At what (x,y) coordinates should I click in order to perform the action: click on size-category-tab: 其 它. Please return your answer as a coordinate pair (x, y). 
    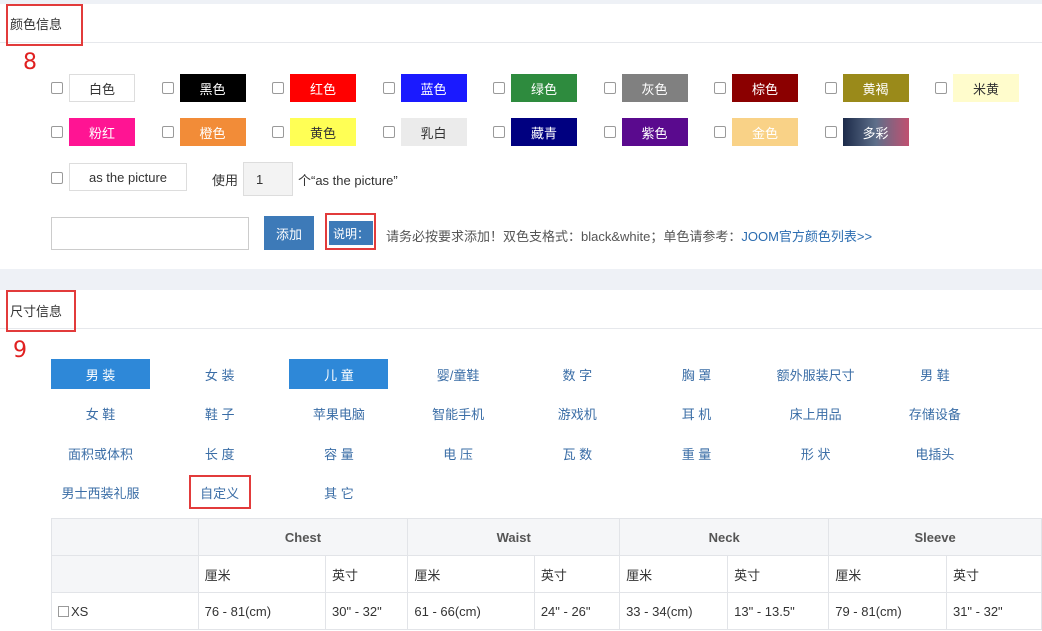
    Looking at the image, I should click on (338, 493).